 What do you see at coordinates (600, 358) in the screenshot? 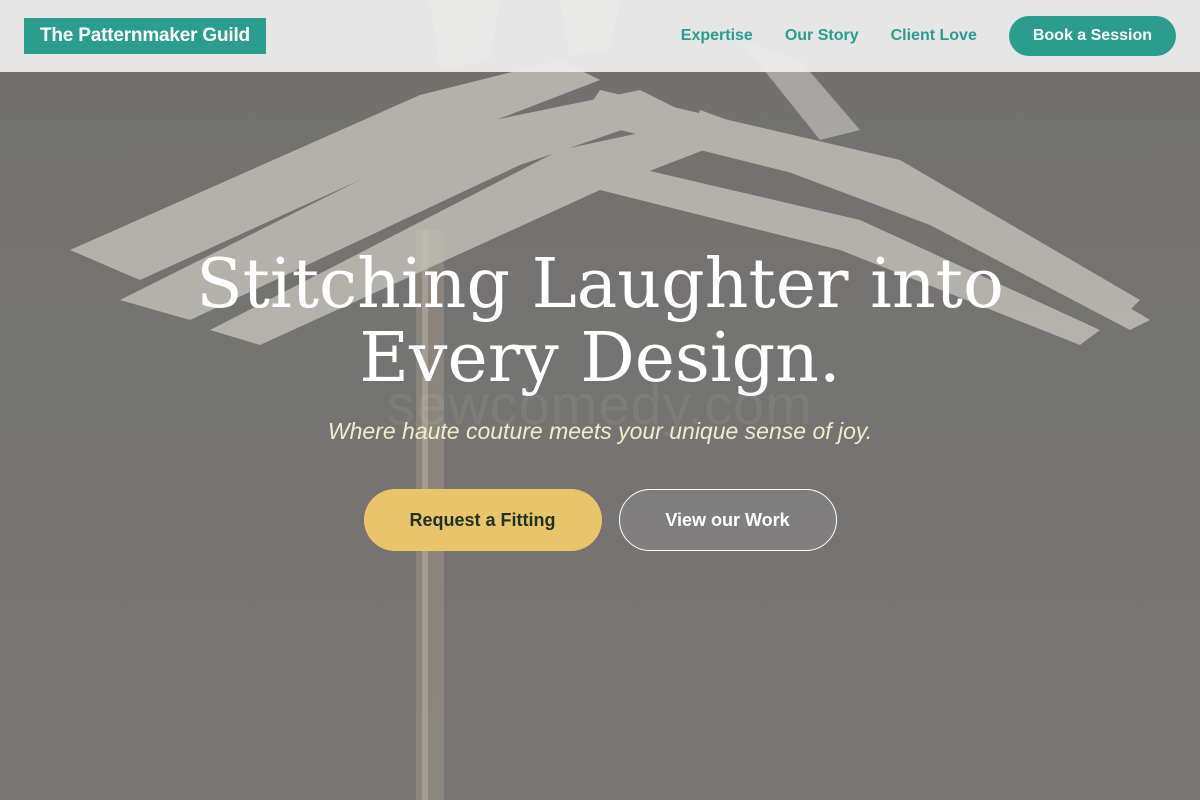
I see `hero-title-line-2: Every Design.` at bounding box center [600, 358].